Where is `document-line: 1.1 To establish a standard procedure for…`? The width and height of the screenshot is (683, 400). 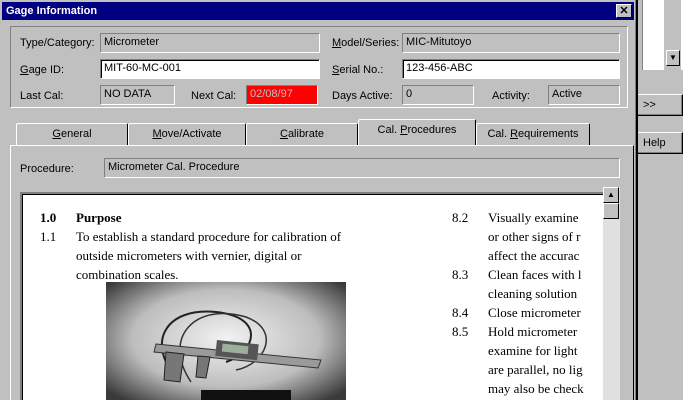
document-line: 1.1 To establish a standard procedure for… is located at coordinates (191, 236).